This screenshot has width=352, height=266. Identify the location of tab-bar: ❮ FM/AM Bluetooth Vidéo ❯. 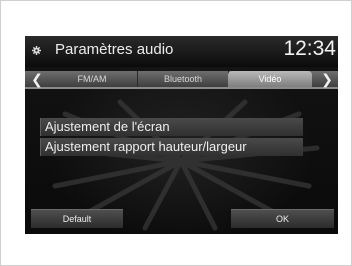
(181, 80).